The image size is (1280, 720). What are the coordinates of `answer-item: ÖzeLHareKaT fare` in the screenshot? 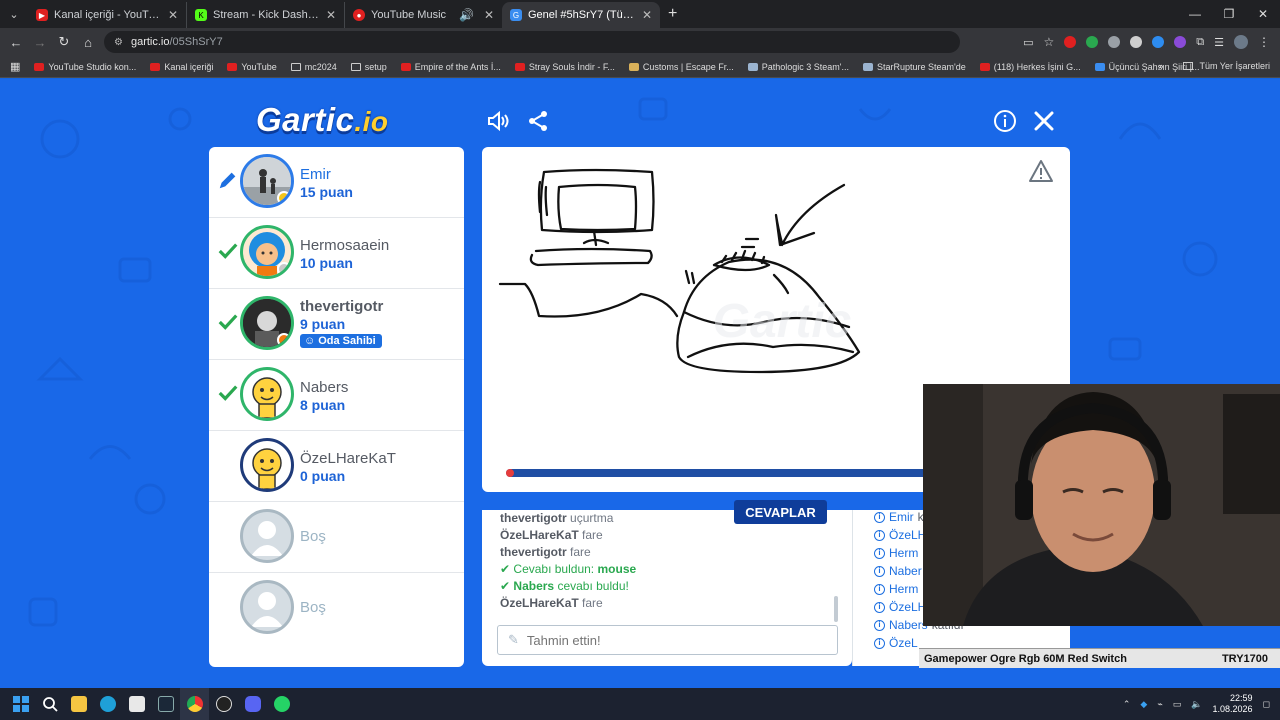 It's located at (551, 535).